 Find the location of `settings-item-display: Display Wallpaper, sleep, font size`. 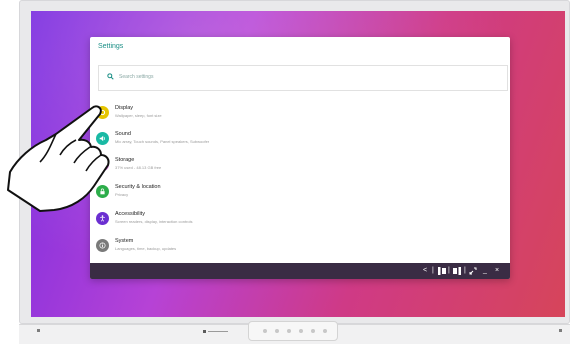

settings-item-display: Display Wallpaper, sleep, font size is located at coordinates (300, 114).